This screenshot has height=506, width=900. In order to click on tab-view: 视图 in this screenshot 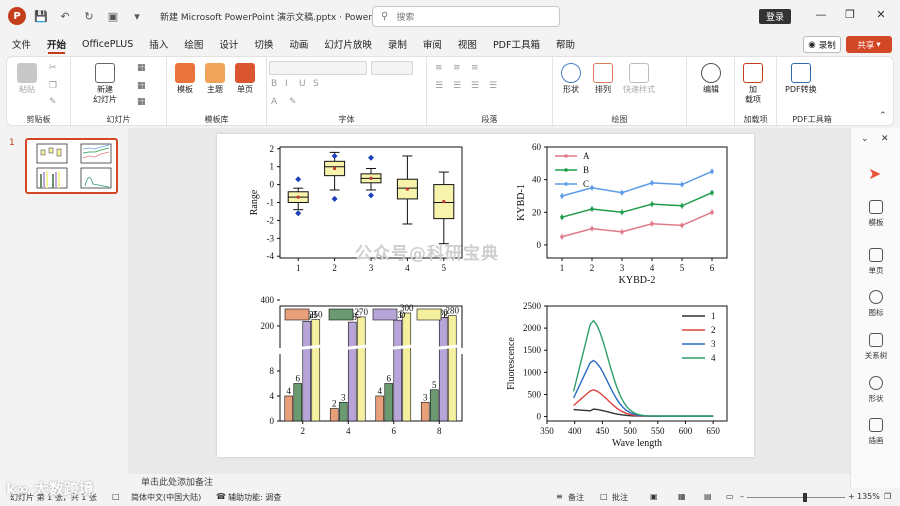, I will do `click(467, 44)`.